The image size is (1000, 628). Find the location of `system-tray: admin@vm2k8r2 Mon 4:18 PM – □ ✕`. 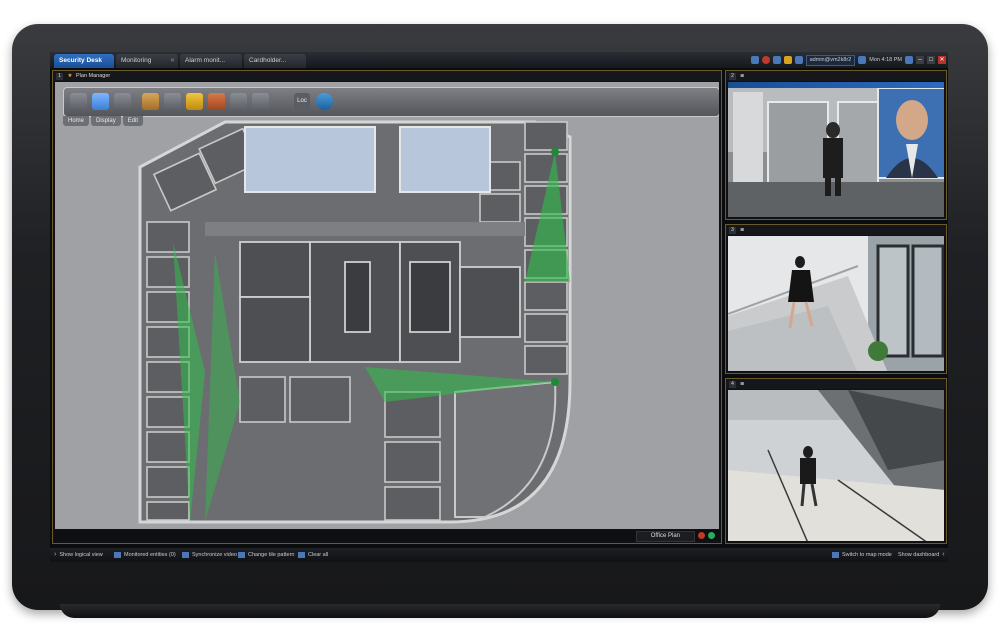

system-tray: admin@vm2k8r2 Mon 4:18 PM – □ ✕ is located at coordinates (848, 60).